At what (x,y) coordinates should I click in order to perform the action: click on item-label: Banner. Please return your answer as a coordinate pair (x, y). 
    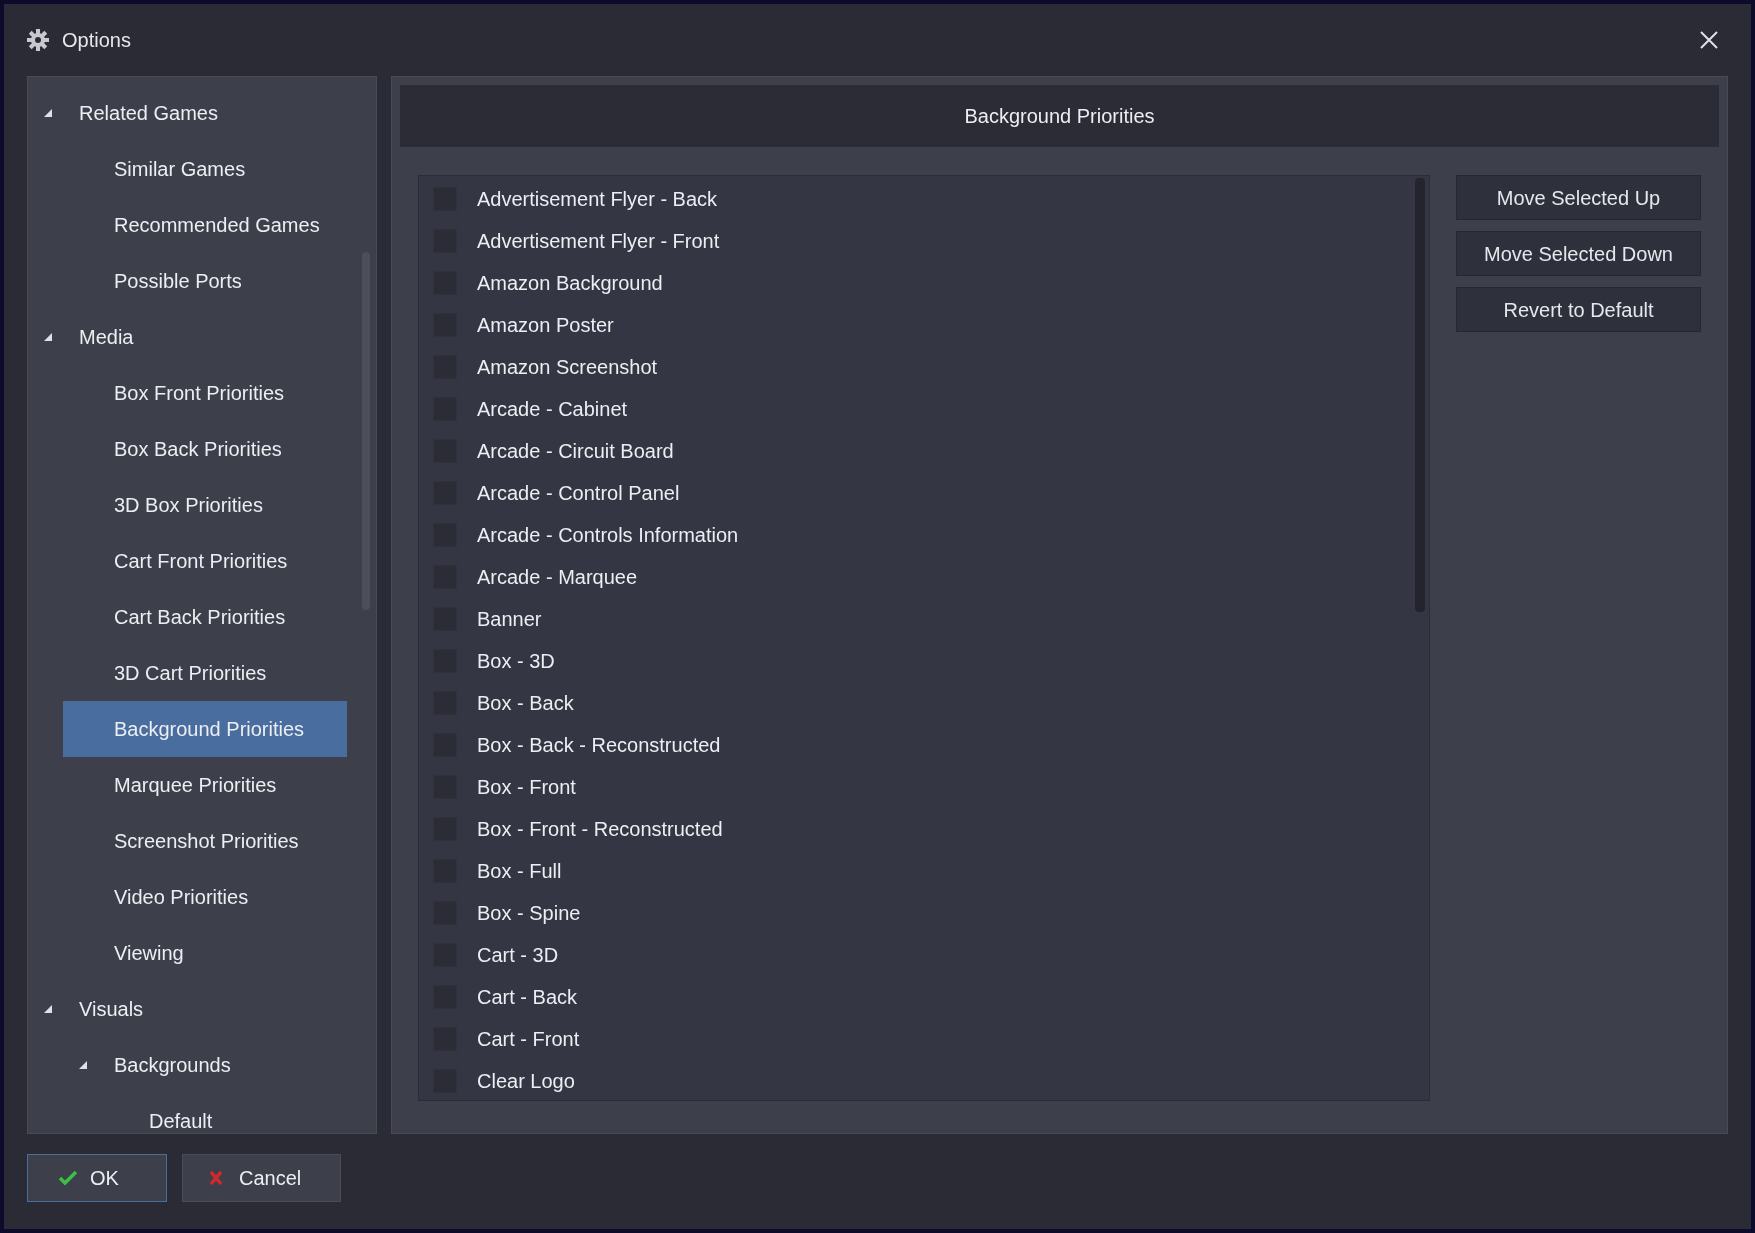
    Looking at the image, I should click on (509, 619).